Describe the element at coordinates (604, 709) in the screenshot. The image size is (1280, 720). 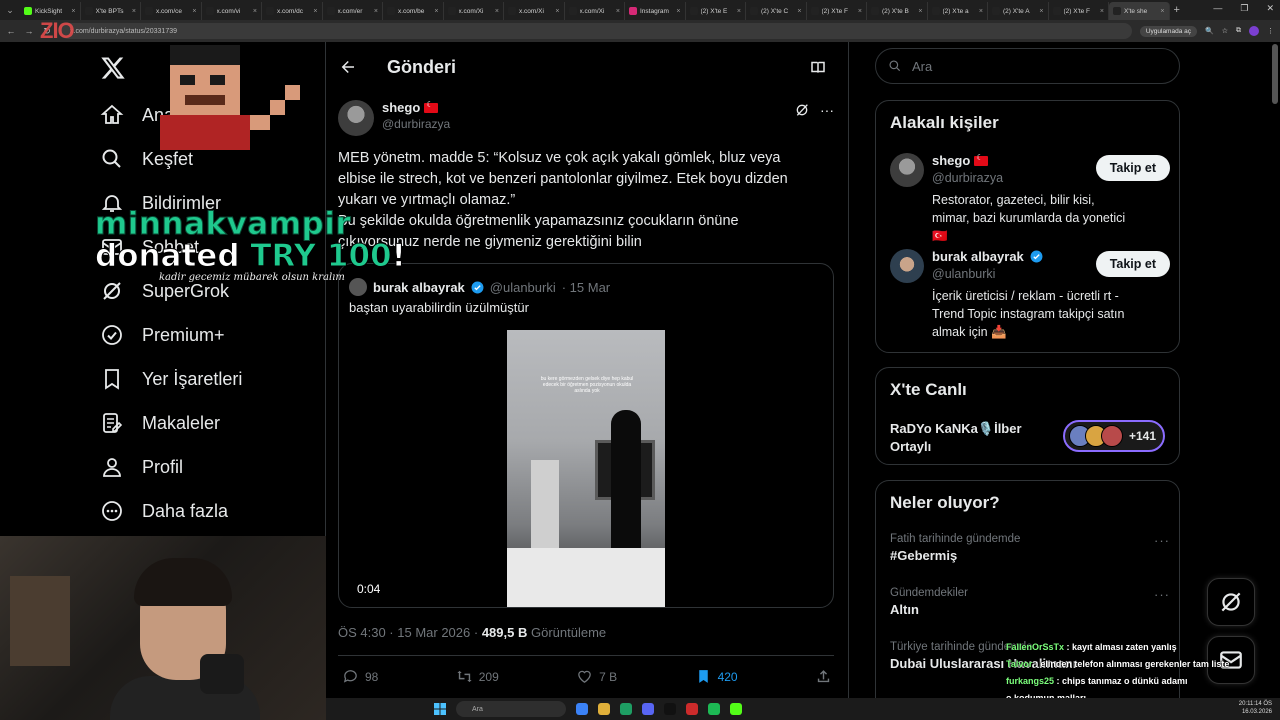
I see `folder-icon` at that location.